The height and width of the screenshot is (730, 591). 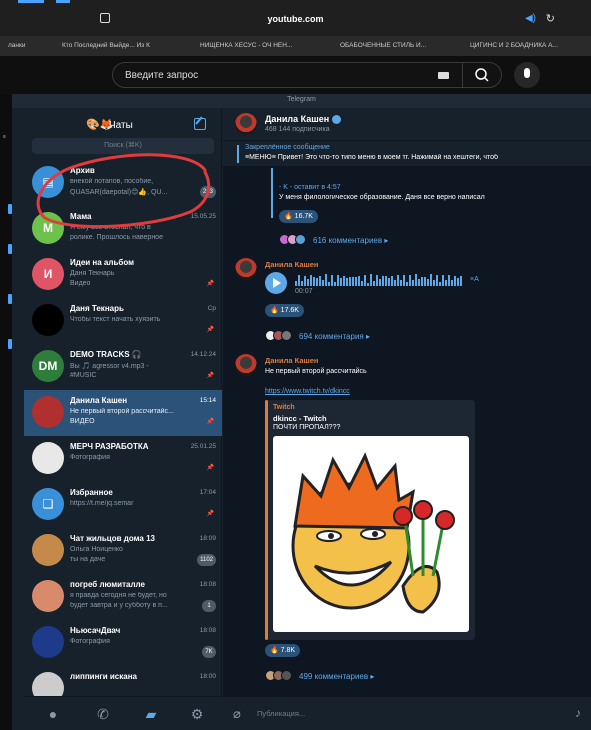 What do you see at coordinates (295, 19) in the screenshot?
I see `address-bar: youtube.com` at bounding box center [295, 19].